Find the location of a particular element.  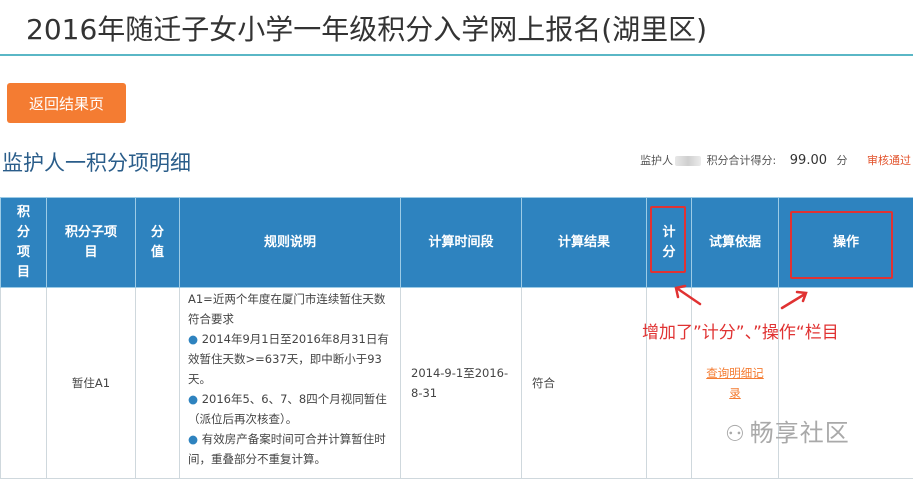

cell-basis: 查询明细记录 is located at coordinates (735, 383).